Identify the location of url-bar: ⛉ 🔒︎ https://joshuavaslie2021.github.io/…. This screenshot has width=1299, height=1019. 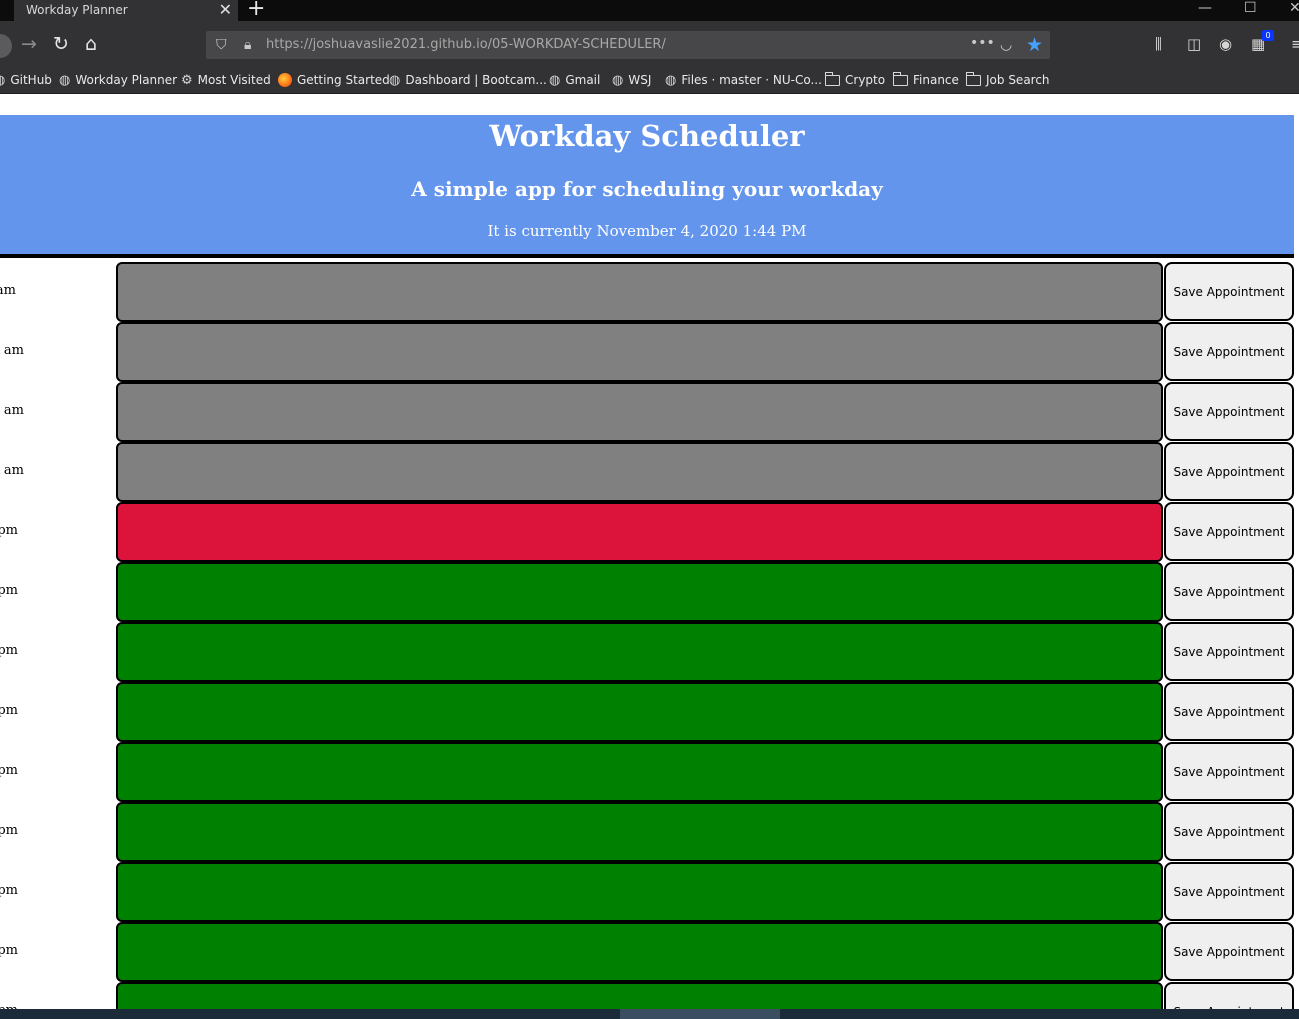
(628, 45).